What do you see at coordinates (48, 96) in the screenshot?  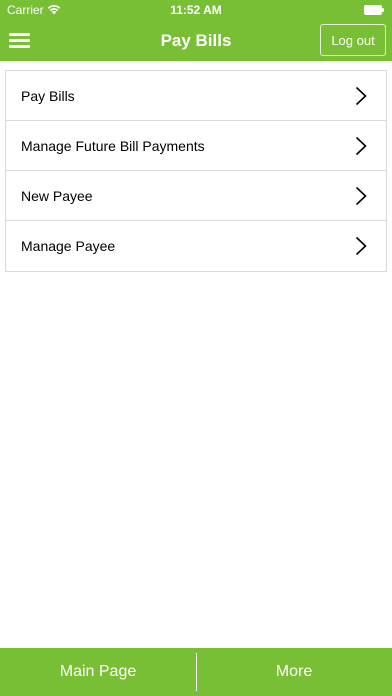 I see `menu-item-label: Pay Bills` at bounding box center [48, 96].